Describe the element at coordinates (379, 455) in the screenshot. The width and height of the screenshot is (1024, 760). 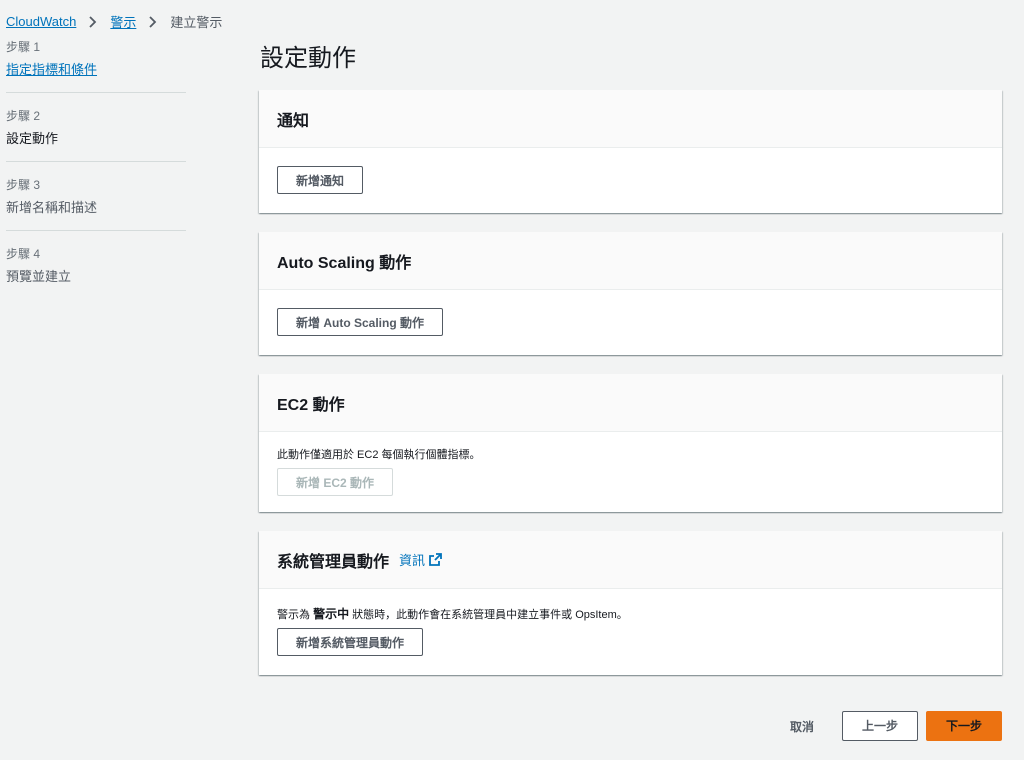
I see `ec2-description: 此動作僅適用於 EC2 每個執行個體指標。` at that location.